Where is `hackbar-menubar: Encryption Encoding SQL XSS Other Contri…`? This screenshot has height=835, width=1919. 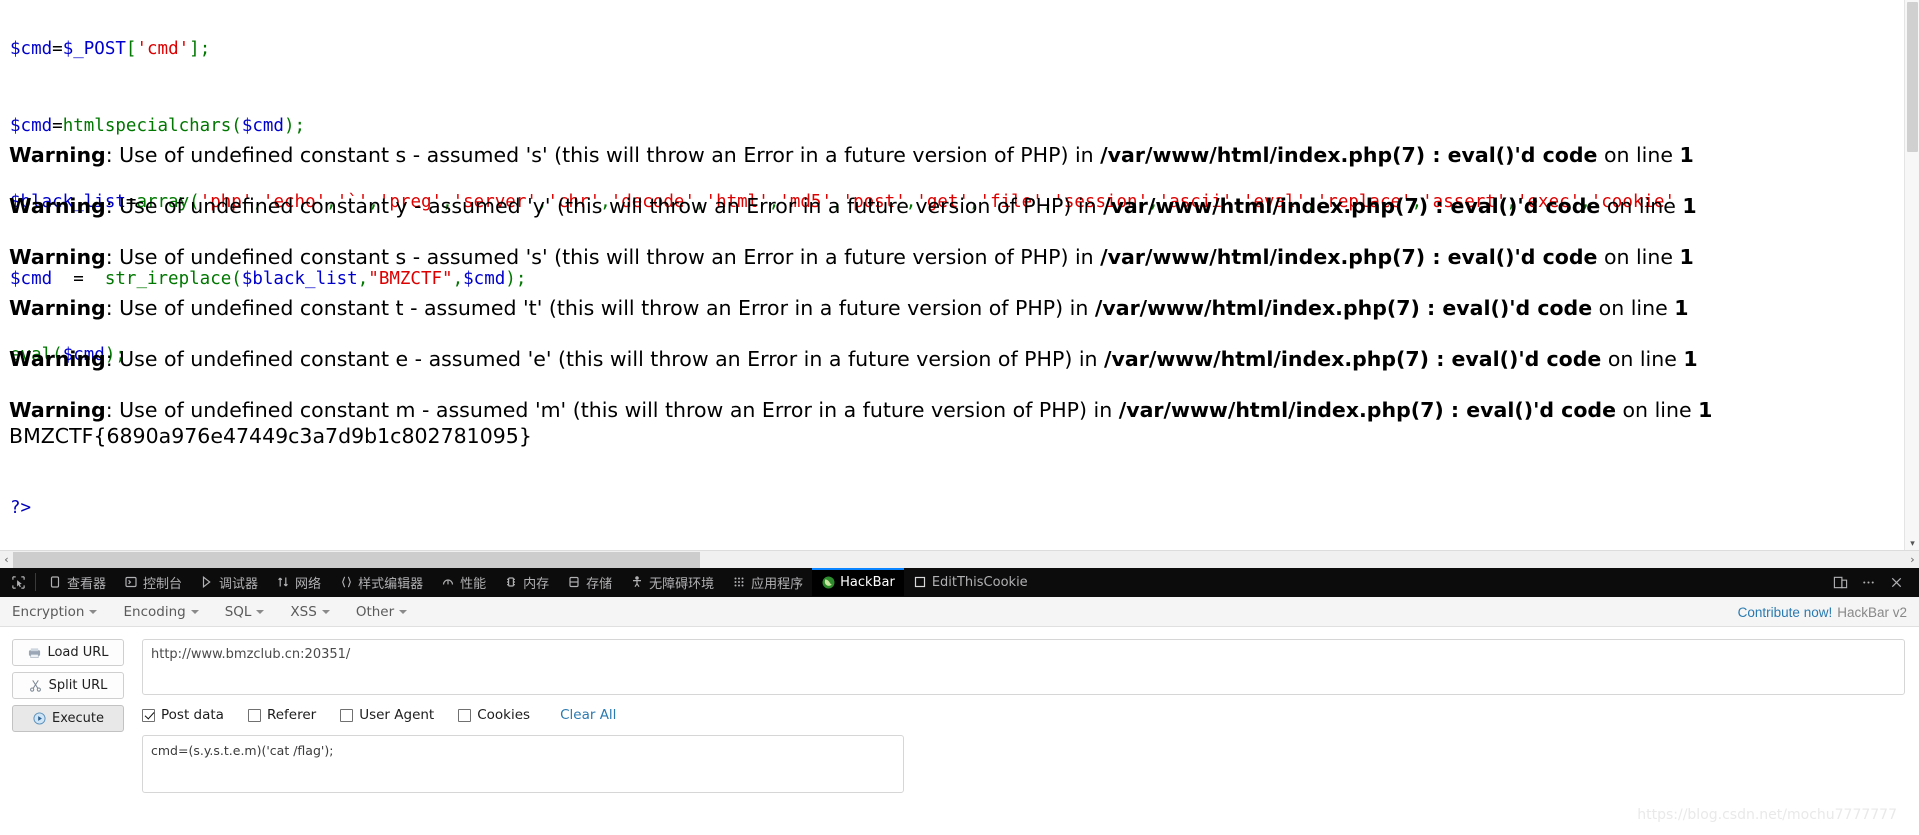 hackbar-menubar: Encryption Encoding SQL XSS Other Contri… is located at coordinates (959, 612).